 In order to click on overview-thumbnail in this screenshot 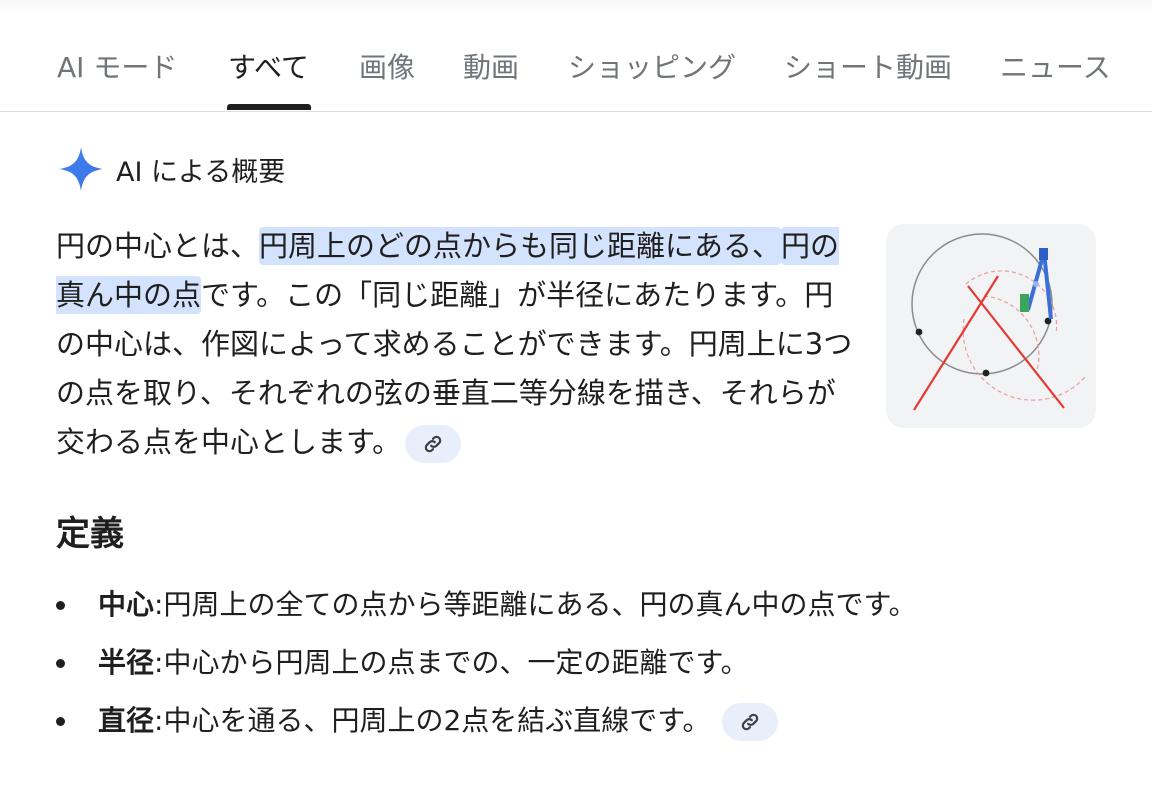, I will do `click(991, 326)`.